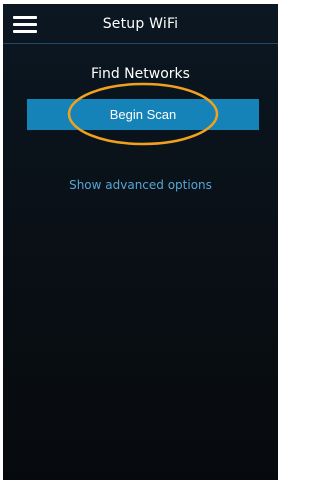  I want to click on page-title: Setup WiFi, so click(140, 24).